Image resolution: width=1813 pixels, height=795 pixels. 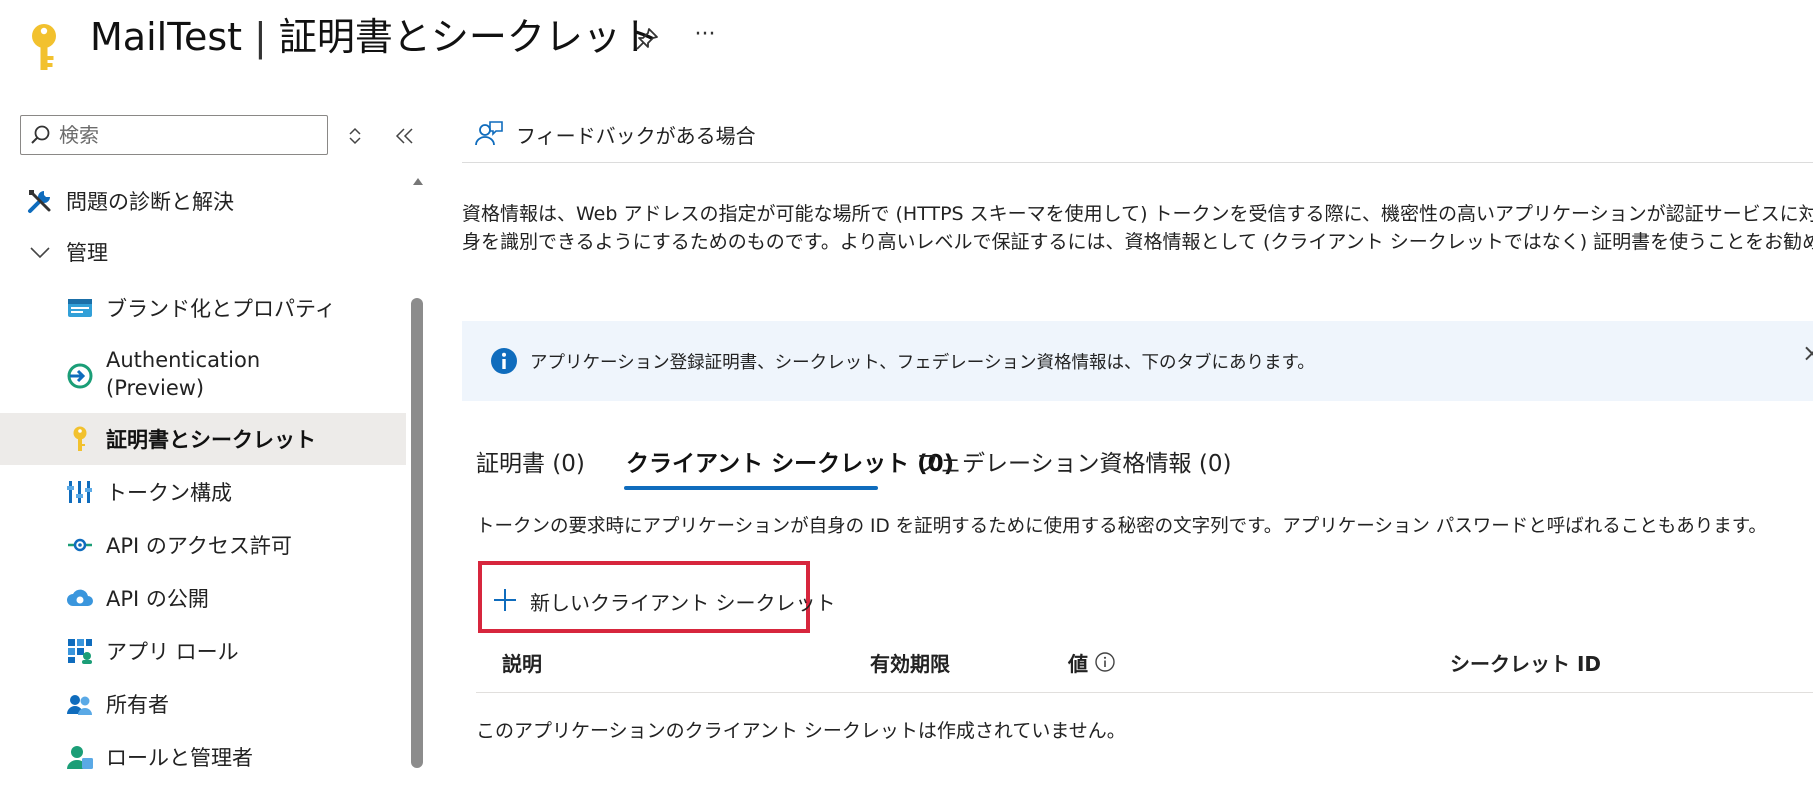 What do you see at coordinates (1073, 470) in the screenshot?
I see `tab-federated-credentials: フェデレーション資格情報 (0)` at bounding box center [1073, 470].